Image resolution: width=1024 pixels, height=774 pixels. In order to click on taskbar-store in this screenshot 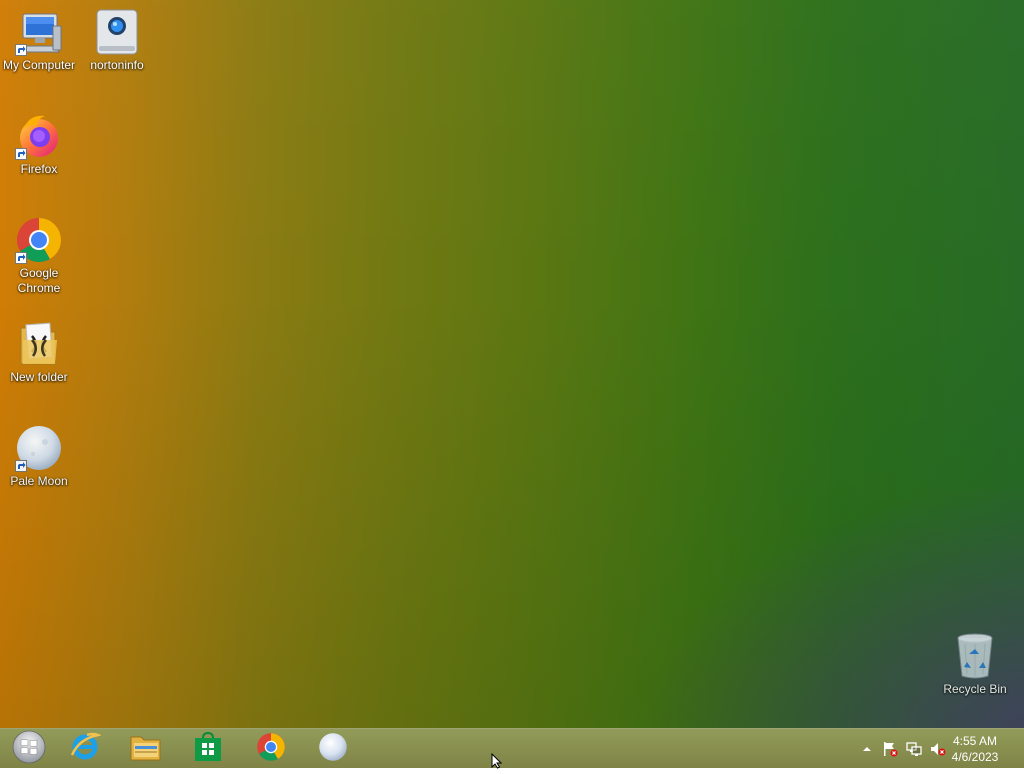, I will do `click(208, 749)`.